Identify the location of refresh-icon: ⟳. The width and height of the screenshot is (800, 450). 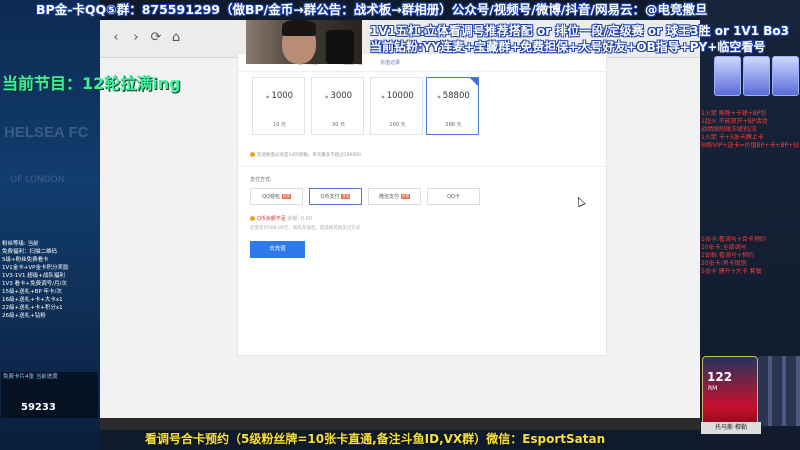
(156, 38).